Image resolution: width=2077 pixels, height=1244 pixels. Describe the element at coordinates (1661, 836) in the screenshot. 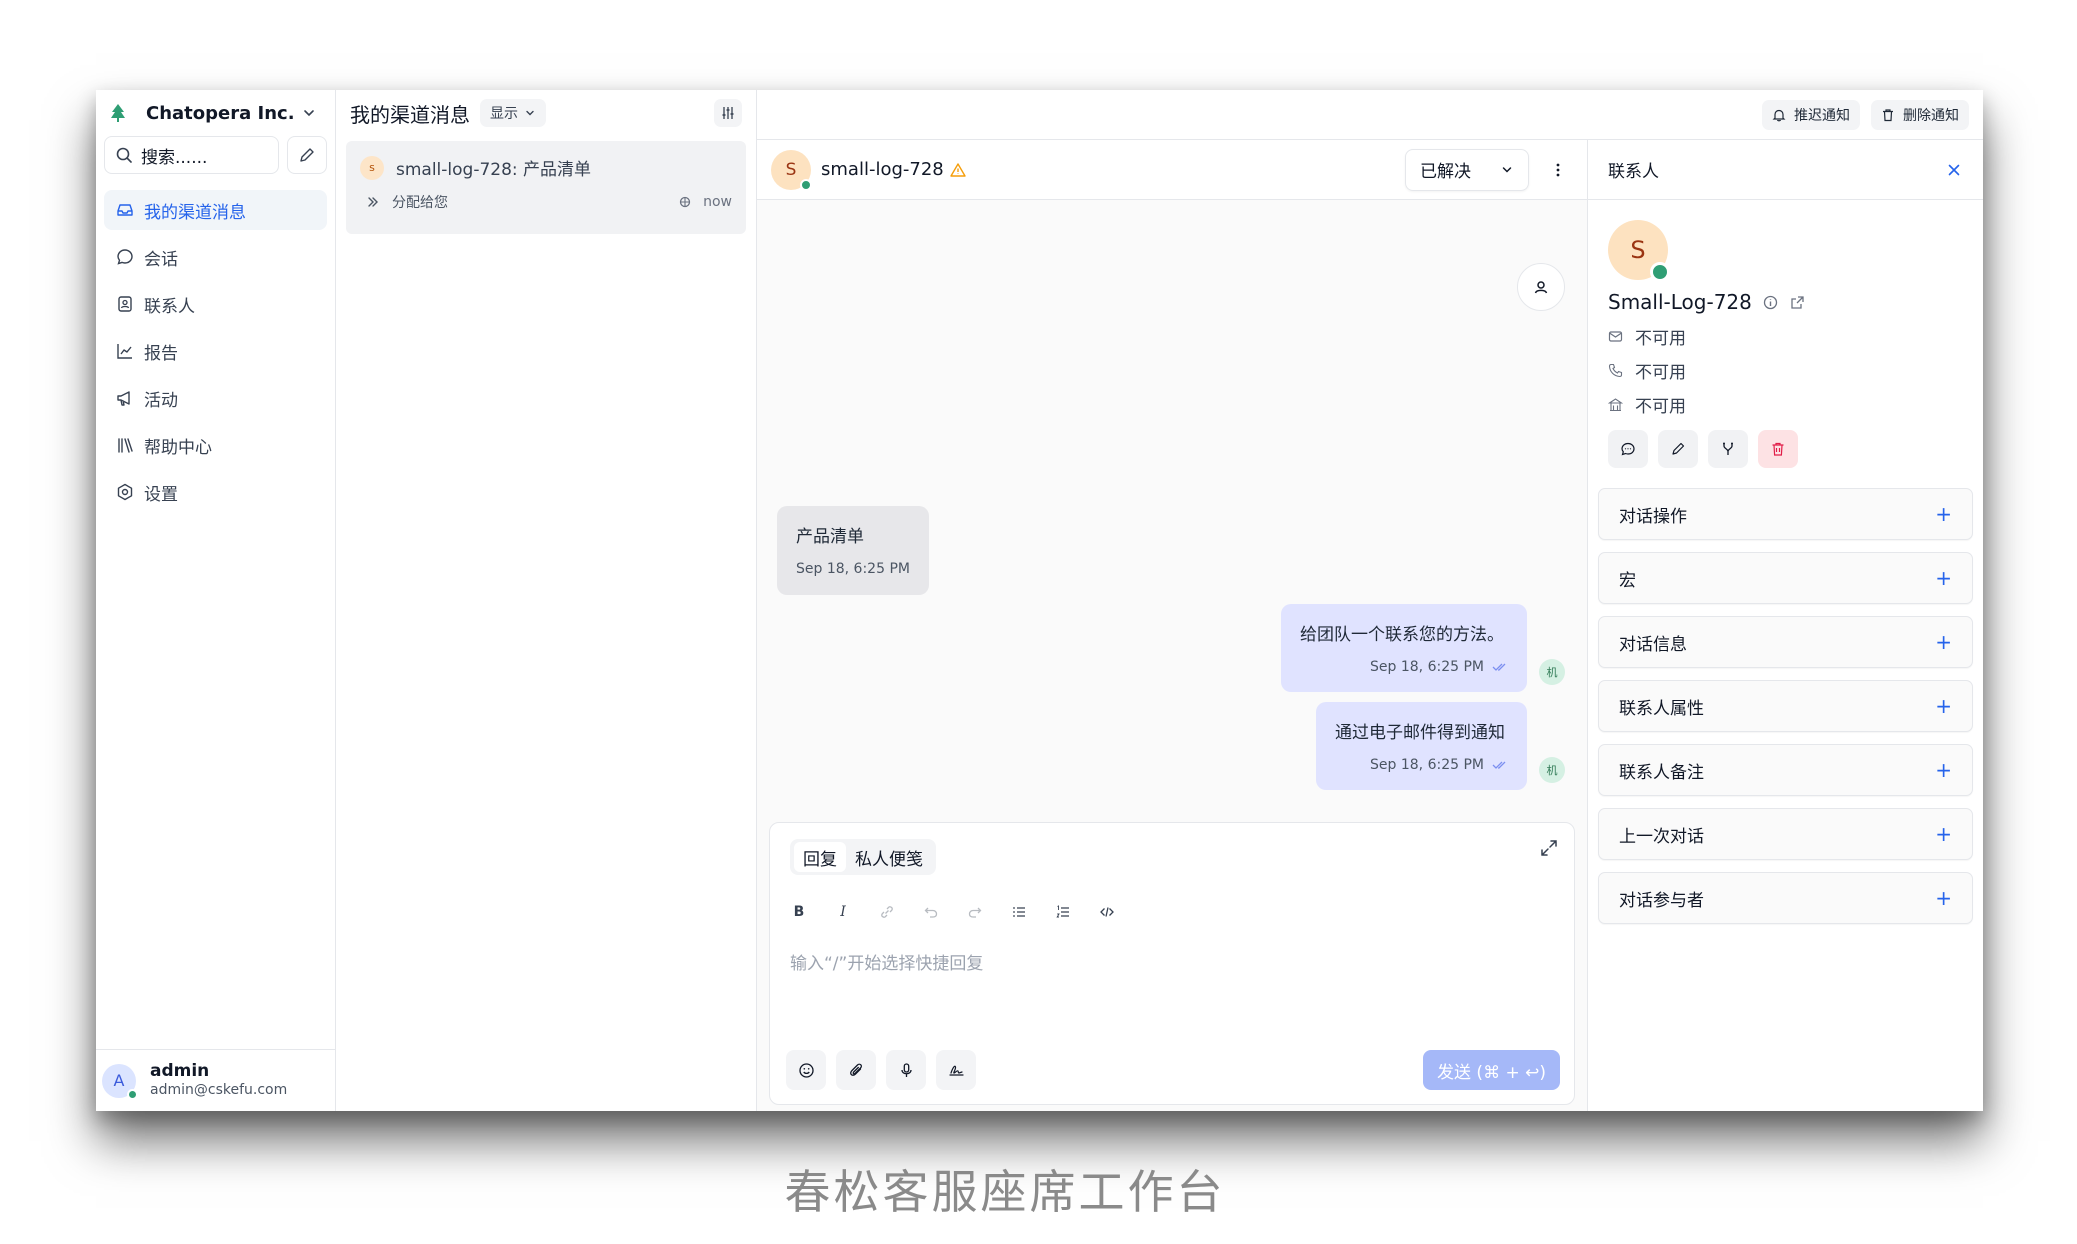

I see `section-label: 上一次对话` at that location.